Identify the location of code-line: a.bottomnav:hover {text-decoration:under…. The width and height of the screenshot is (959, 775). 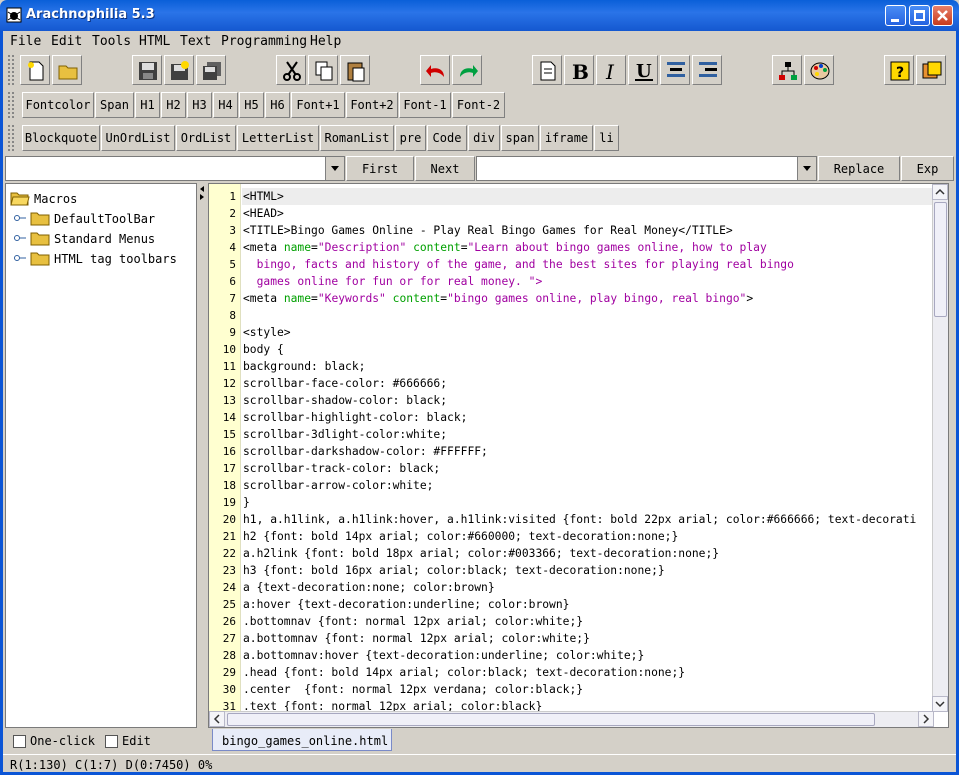
(443, 655).